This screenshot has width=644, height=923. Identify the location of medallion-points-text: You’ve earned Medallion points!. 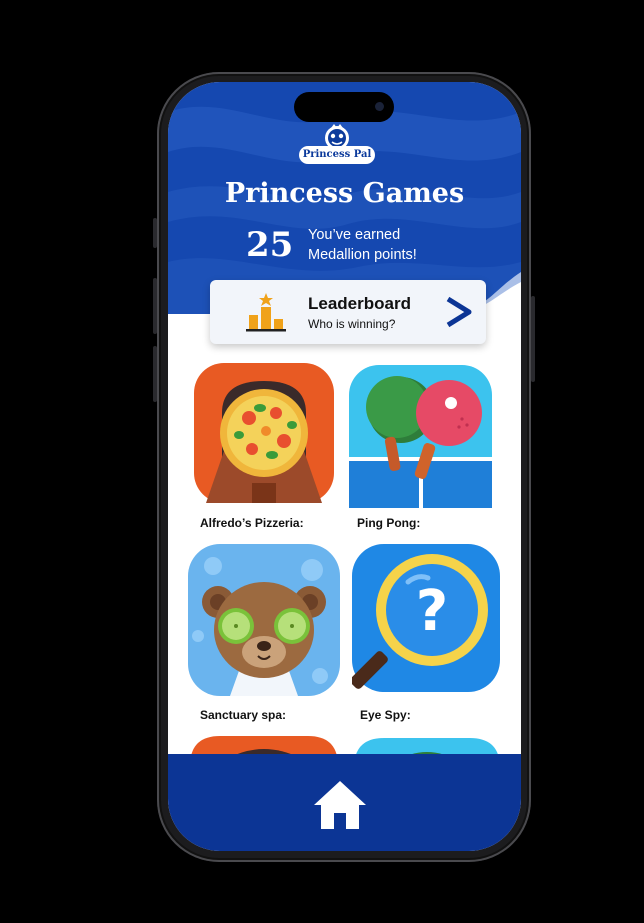
(378, 245).